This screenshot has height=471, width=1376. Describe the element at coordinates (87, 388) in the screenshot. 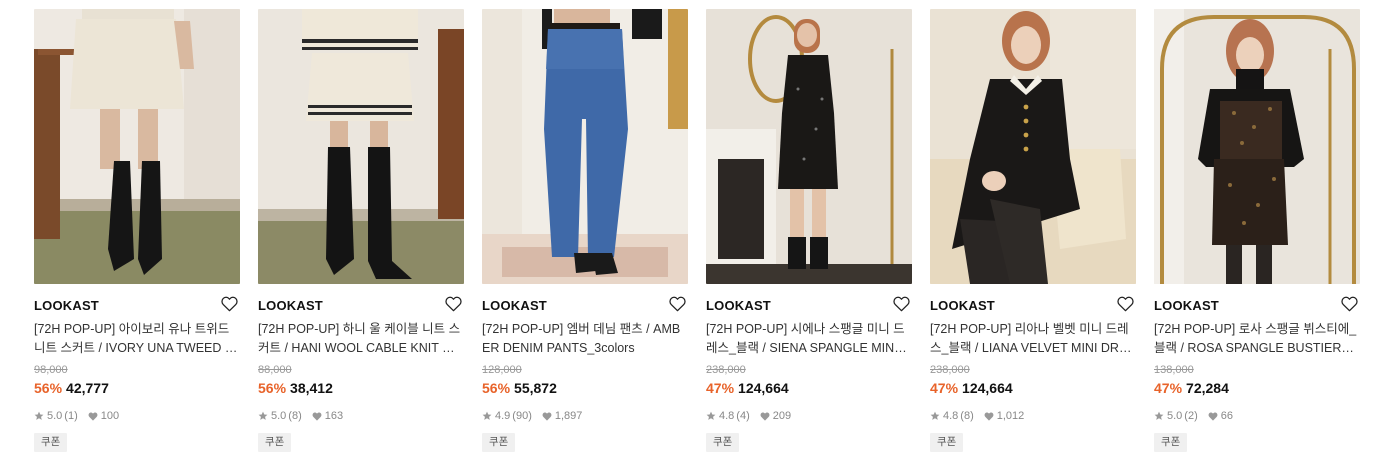

I see `sale-price: 42,777` at that location.